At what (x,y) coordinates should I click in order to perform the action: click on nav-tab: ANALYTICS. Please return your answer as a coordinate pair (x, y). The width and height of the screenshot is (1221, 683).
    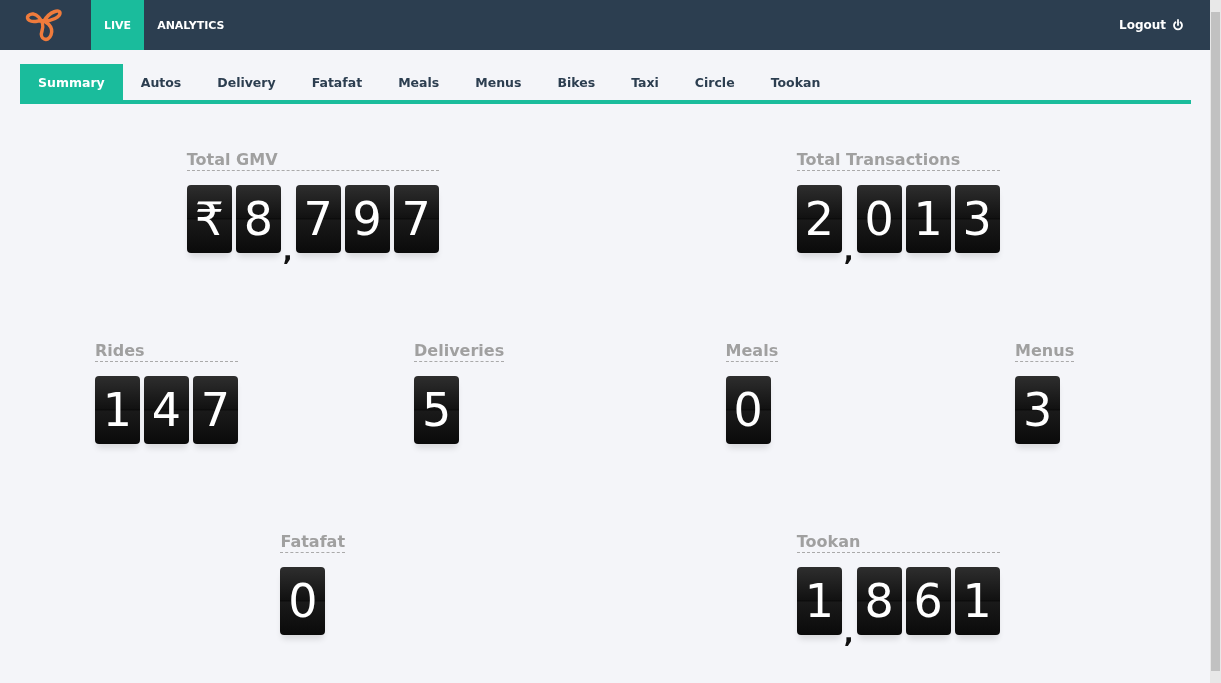
    Looking at the image, I should click on (191, 25).